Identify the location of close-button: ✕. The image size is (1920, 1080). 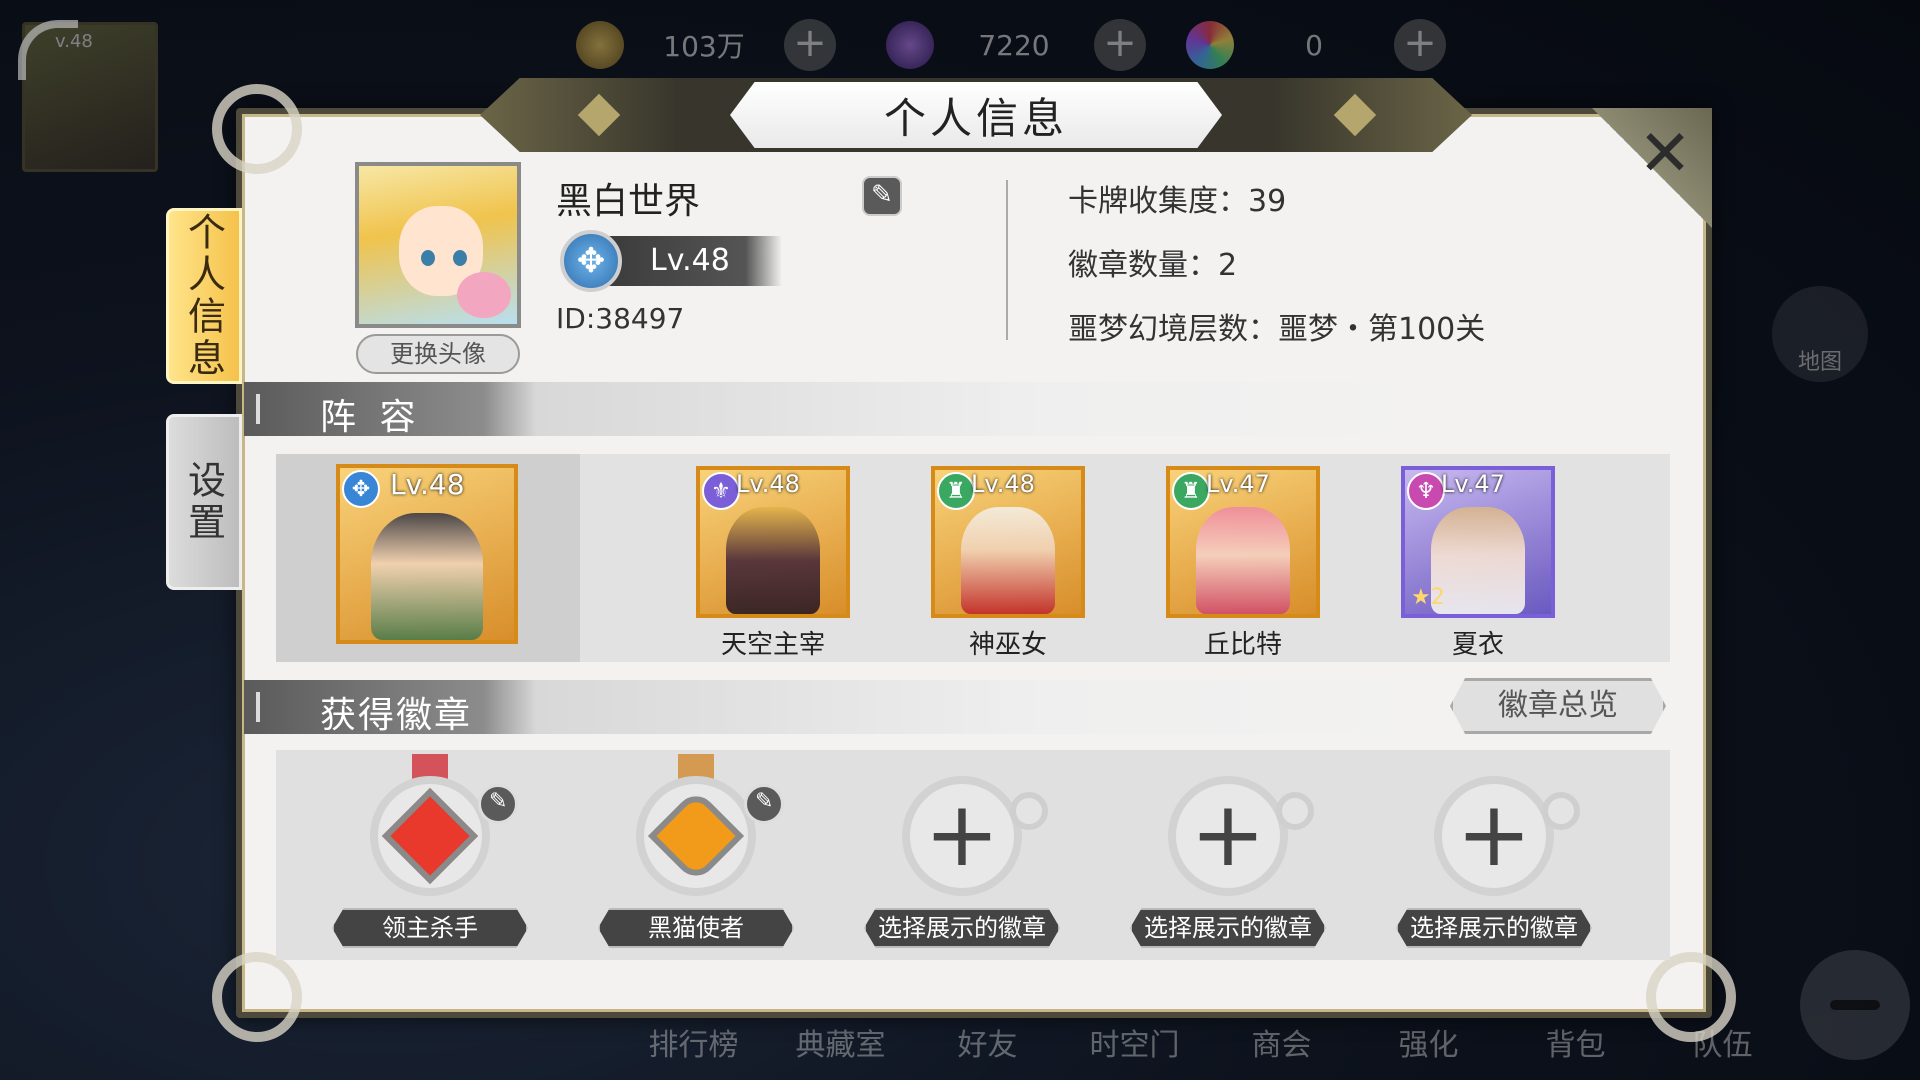
(1665, 157).